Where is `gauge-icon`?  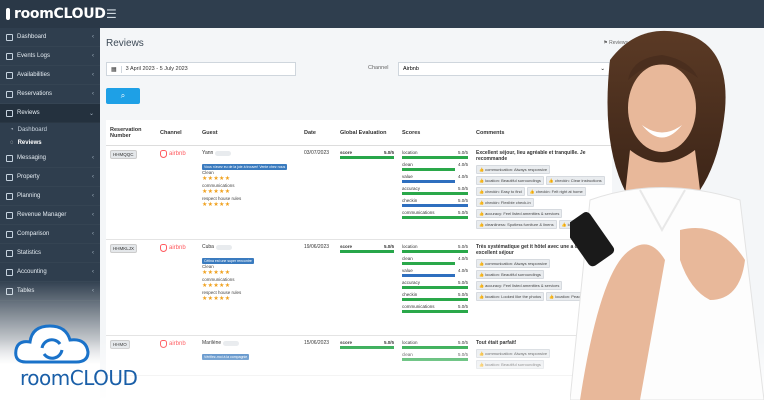 gauge-icon is located at coordinates (9, 37).